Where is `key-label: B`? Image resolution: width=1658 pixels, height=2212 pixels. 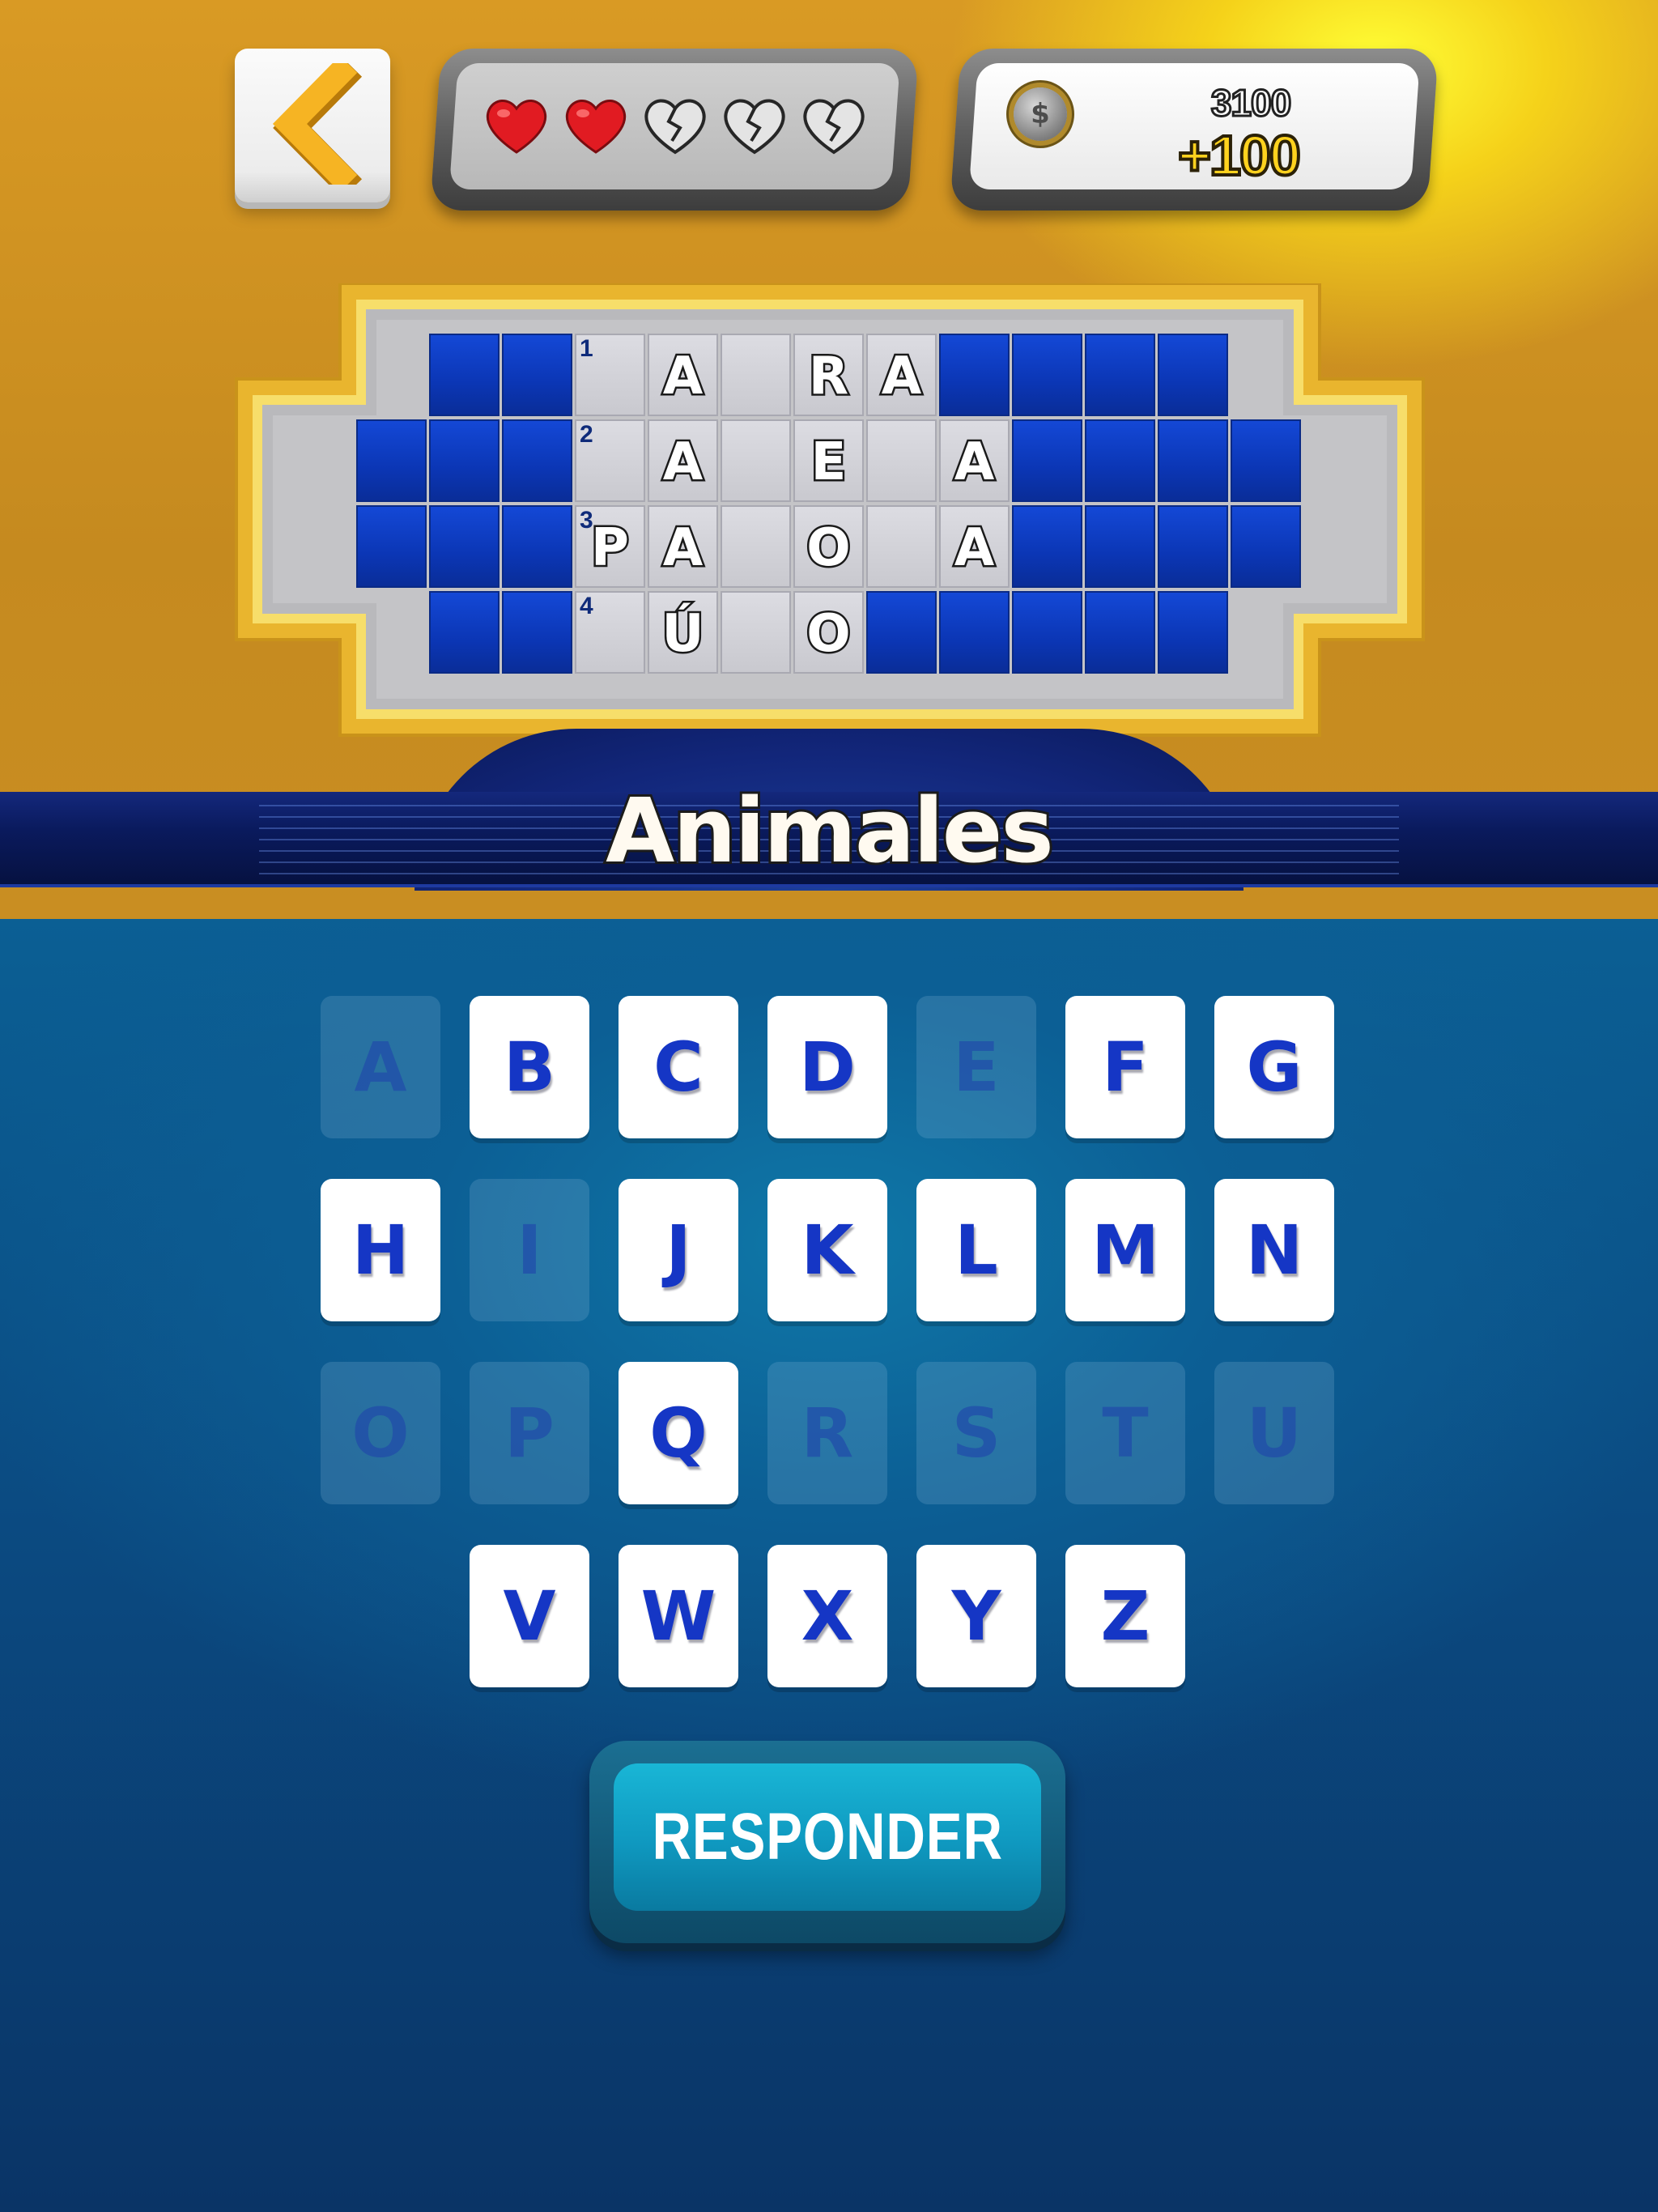
key-label: B is located at coordinates (529, 1067).